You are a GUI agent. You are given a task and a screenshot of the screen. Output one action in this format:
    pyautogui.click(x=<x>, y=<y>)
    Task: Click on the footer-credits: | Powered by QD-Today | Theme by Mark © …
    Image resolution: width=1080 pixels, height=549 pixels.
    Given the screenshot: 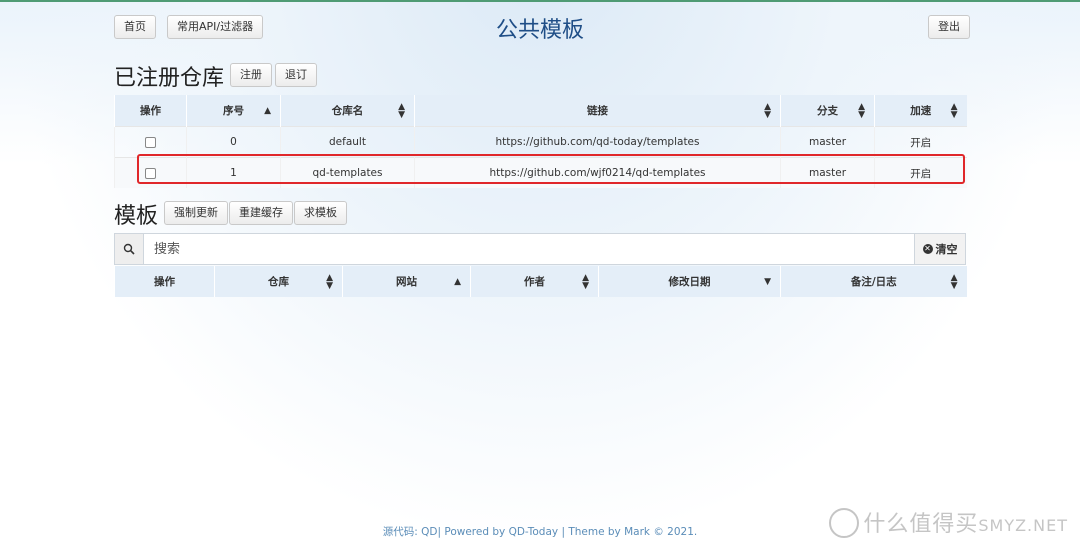 What is the action you would take?
    pyautogui.click(x=567, y=532)
    